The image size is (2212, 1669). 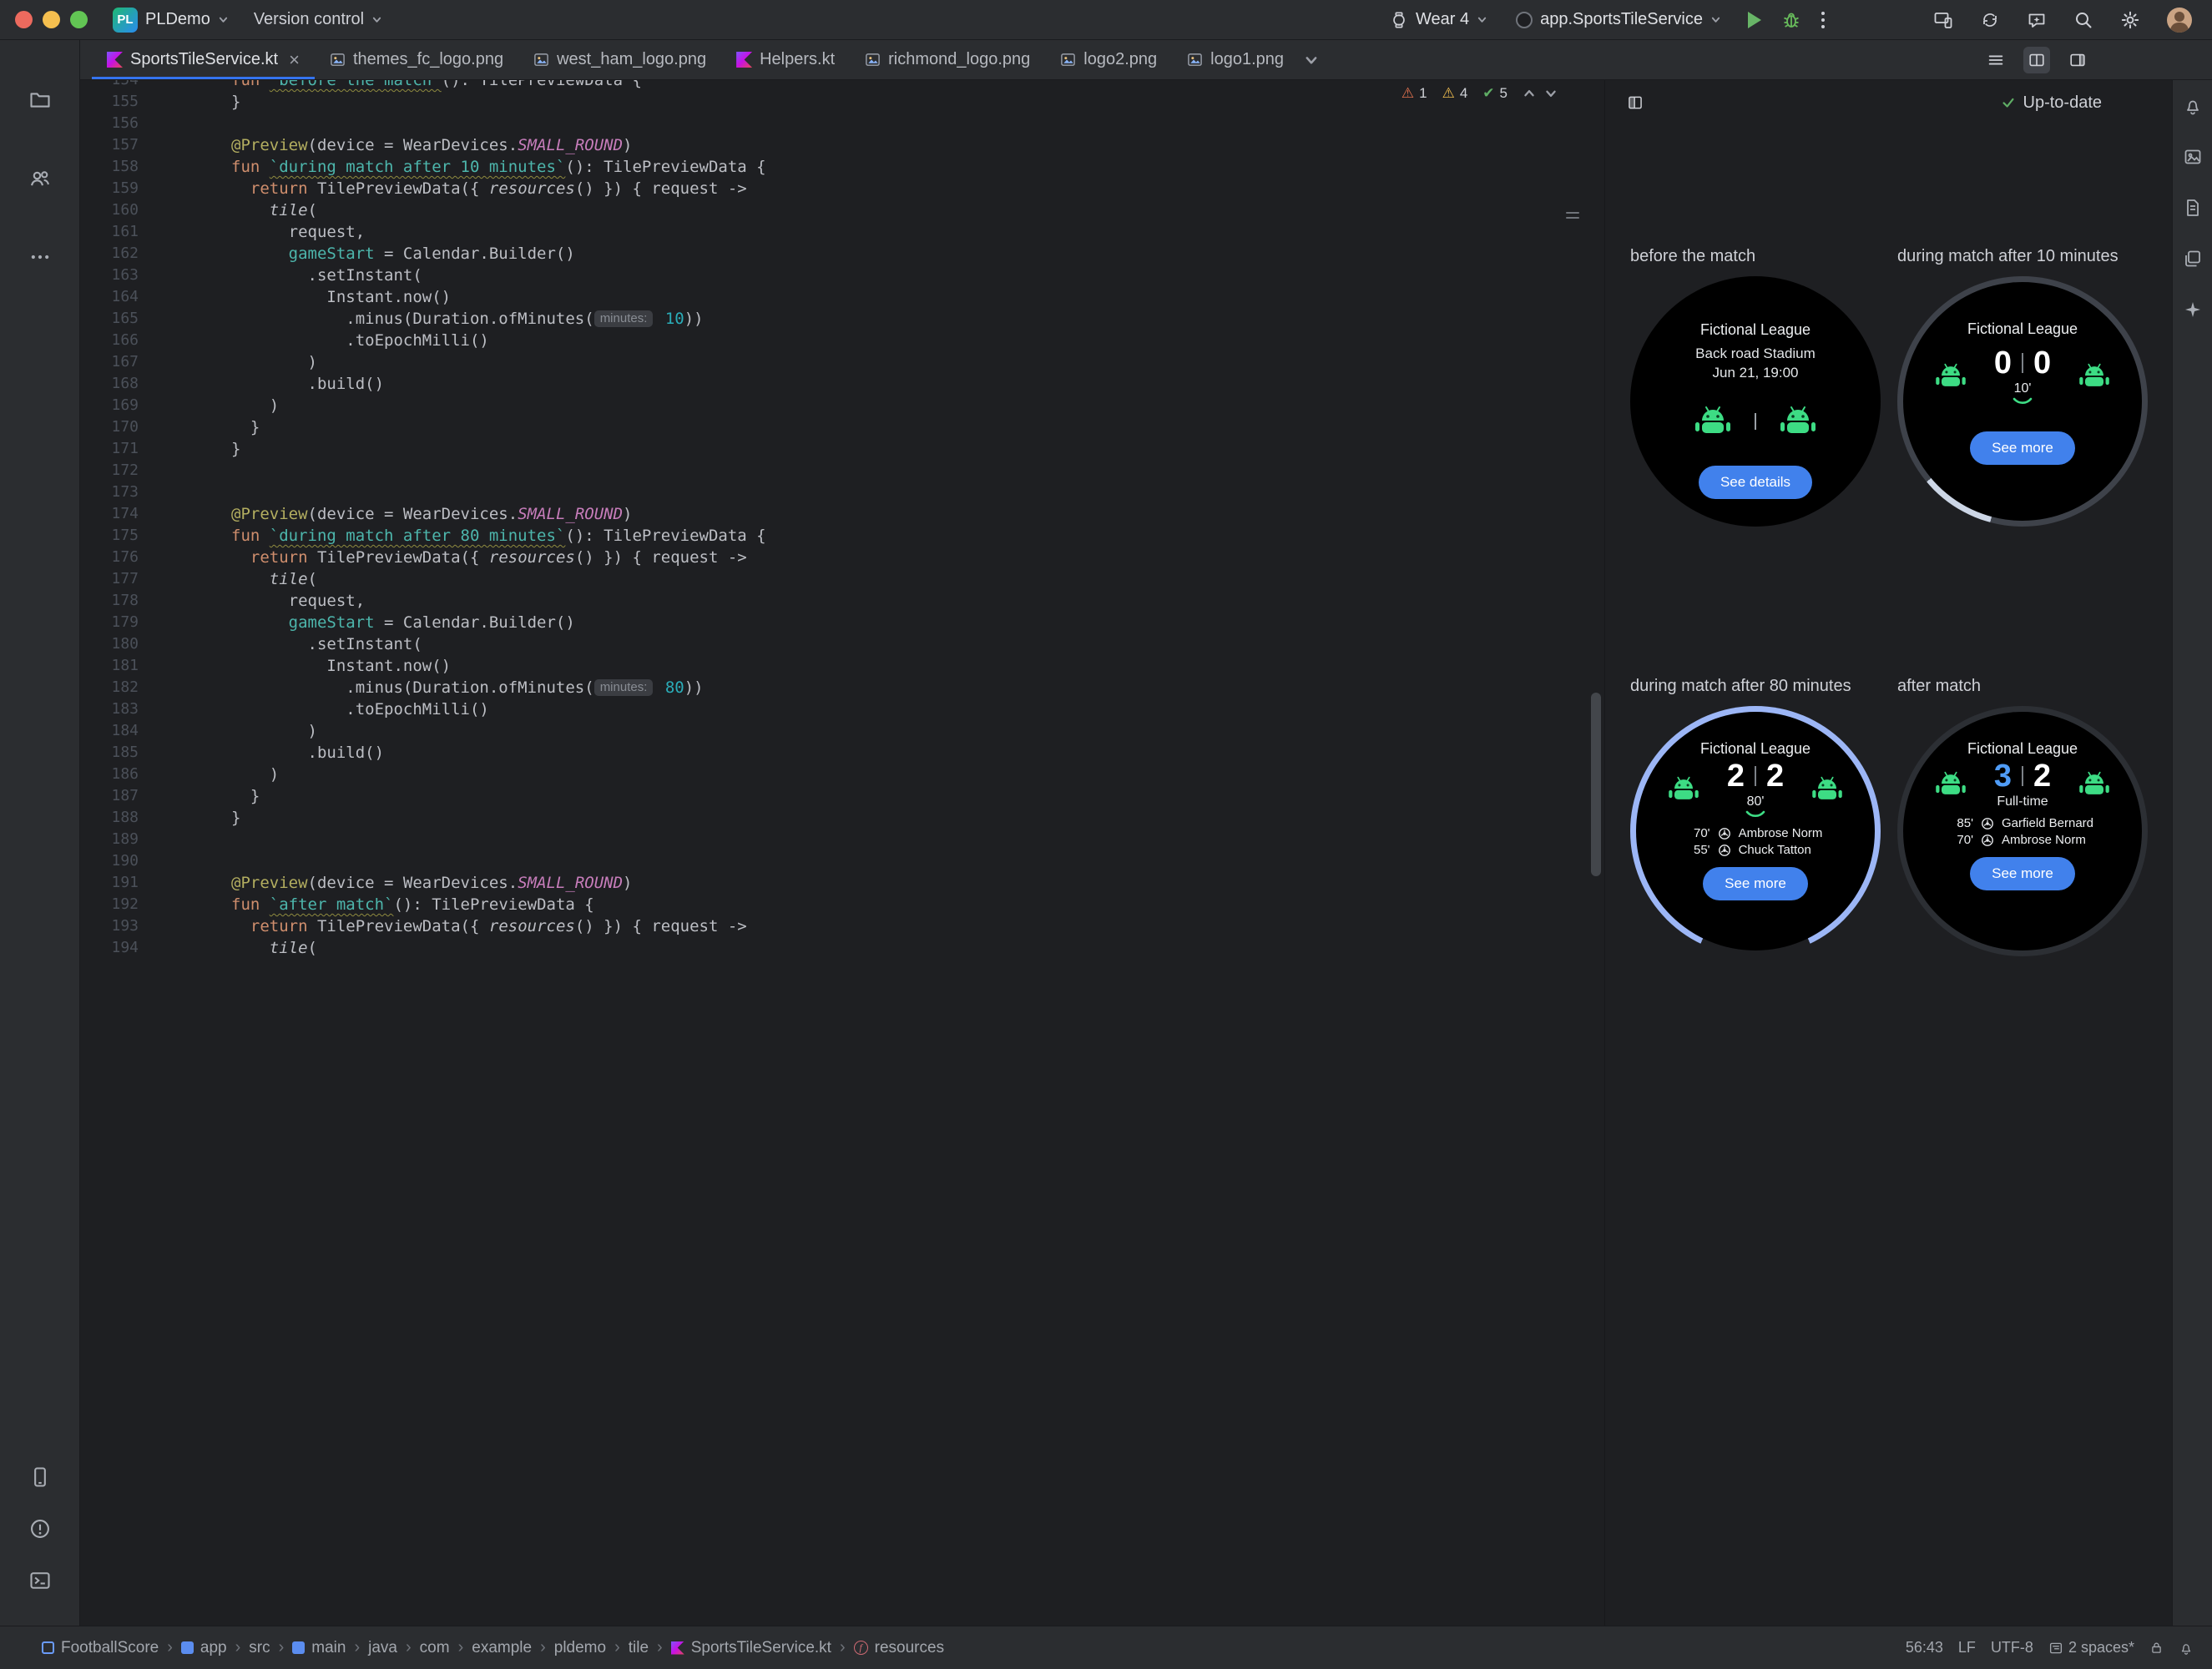 I want to click on tab-Helpers.kt: Helpers.kt, so click(x=785, y=59).